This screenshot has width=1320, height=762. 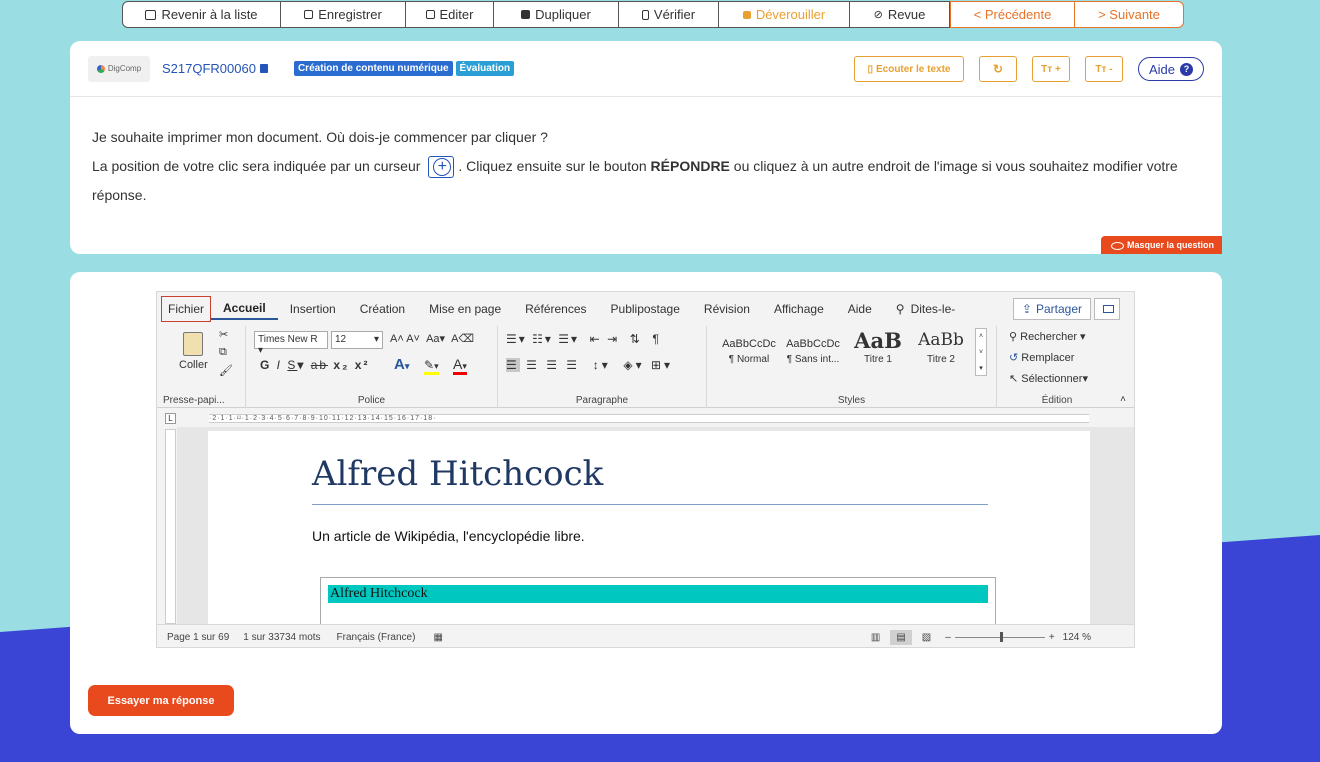 I want to click on menu-affichage: Affichage, so click(x=799, y=309).